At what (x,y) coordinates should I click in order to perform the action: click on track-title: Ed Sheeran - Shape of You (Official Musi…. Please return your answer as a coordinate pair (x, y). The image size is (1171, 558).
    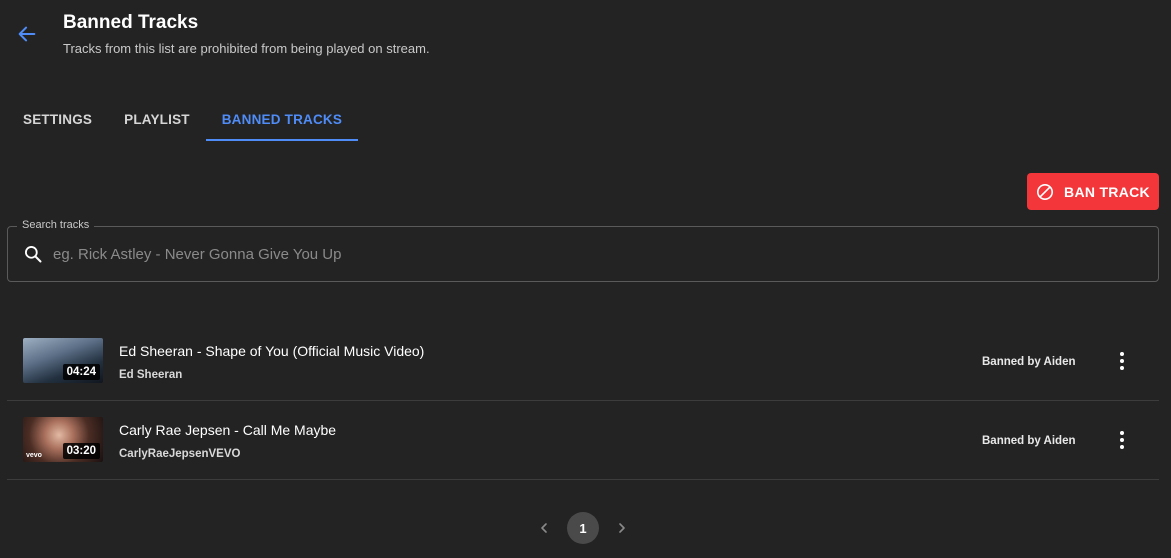
    Looking at the image, I should click on (272, 351).